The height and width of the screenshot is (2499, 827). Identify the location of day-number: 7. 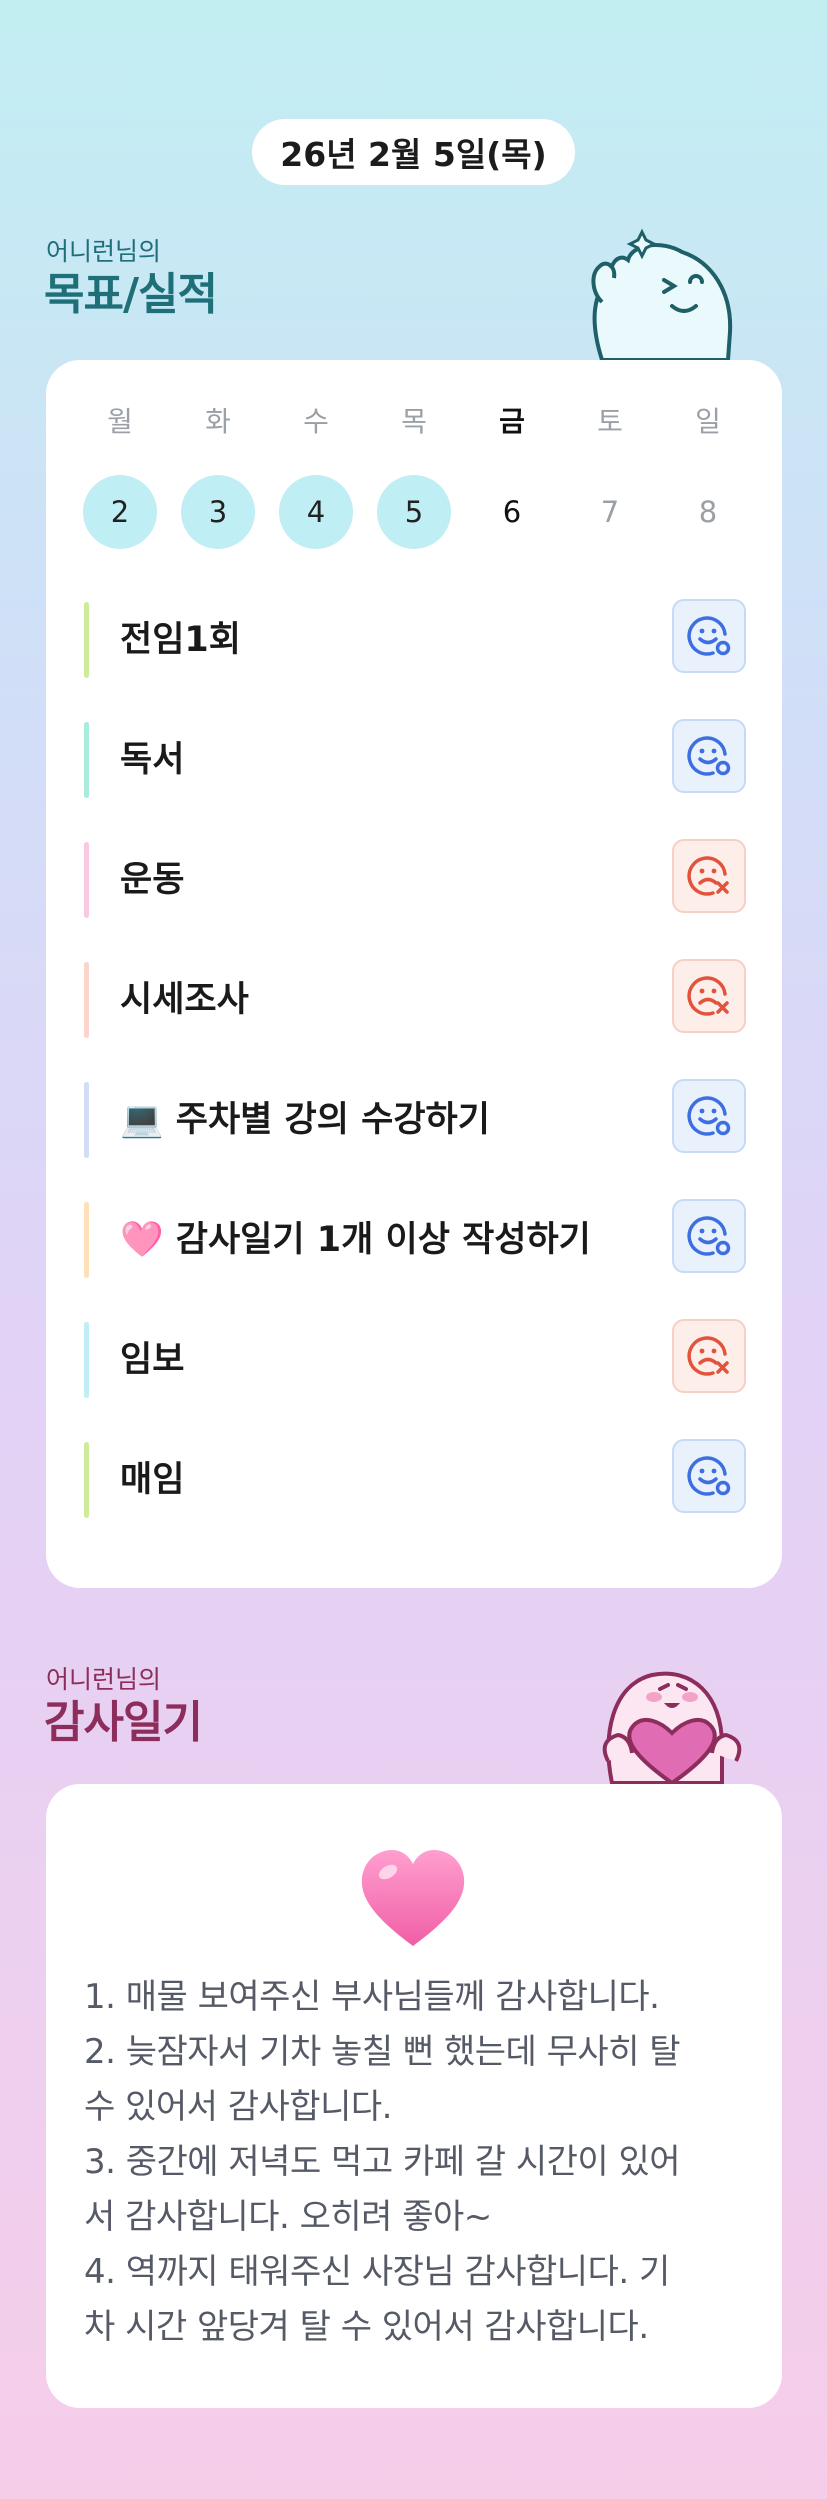
(610, 512).